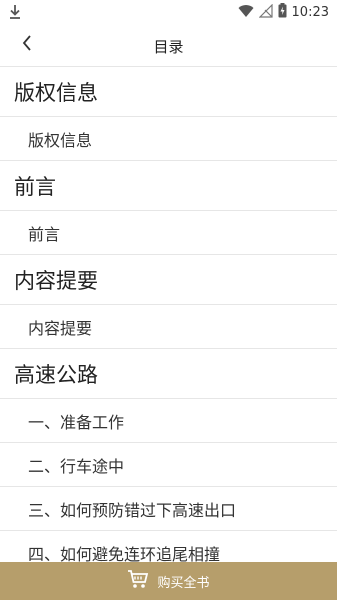 The width and height of the screenshot is (337, 600). What do you see at coordinates (76, 422) in the screenshot?
I see `toc-item-label: 一、准备工作` at bounding box center [76, 422].